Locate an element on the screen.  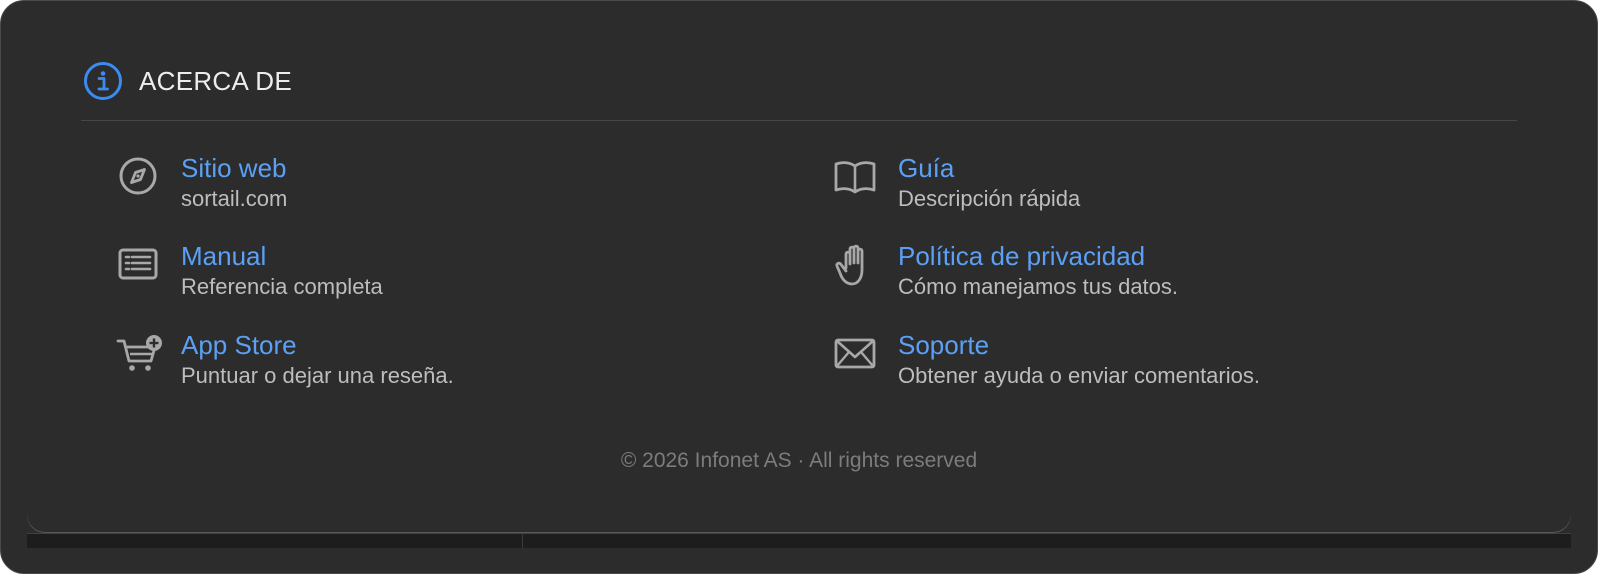
manual-desc: Referencia completa is located at coordinates (282, 286).